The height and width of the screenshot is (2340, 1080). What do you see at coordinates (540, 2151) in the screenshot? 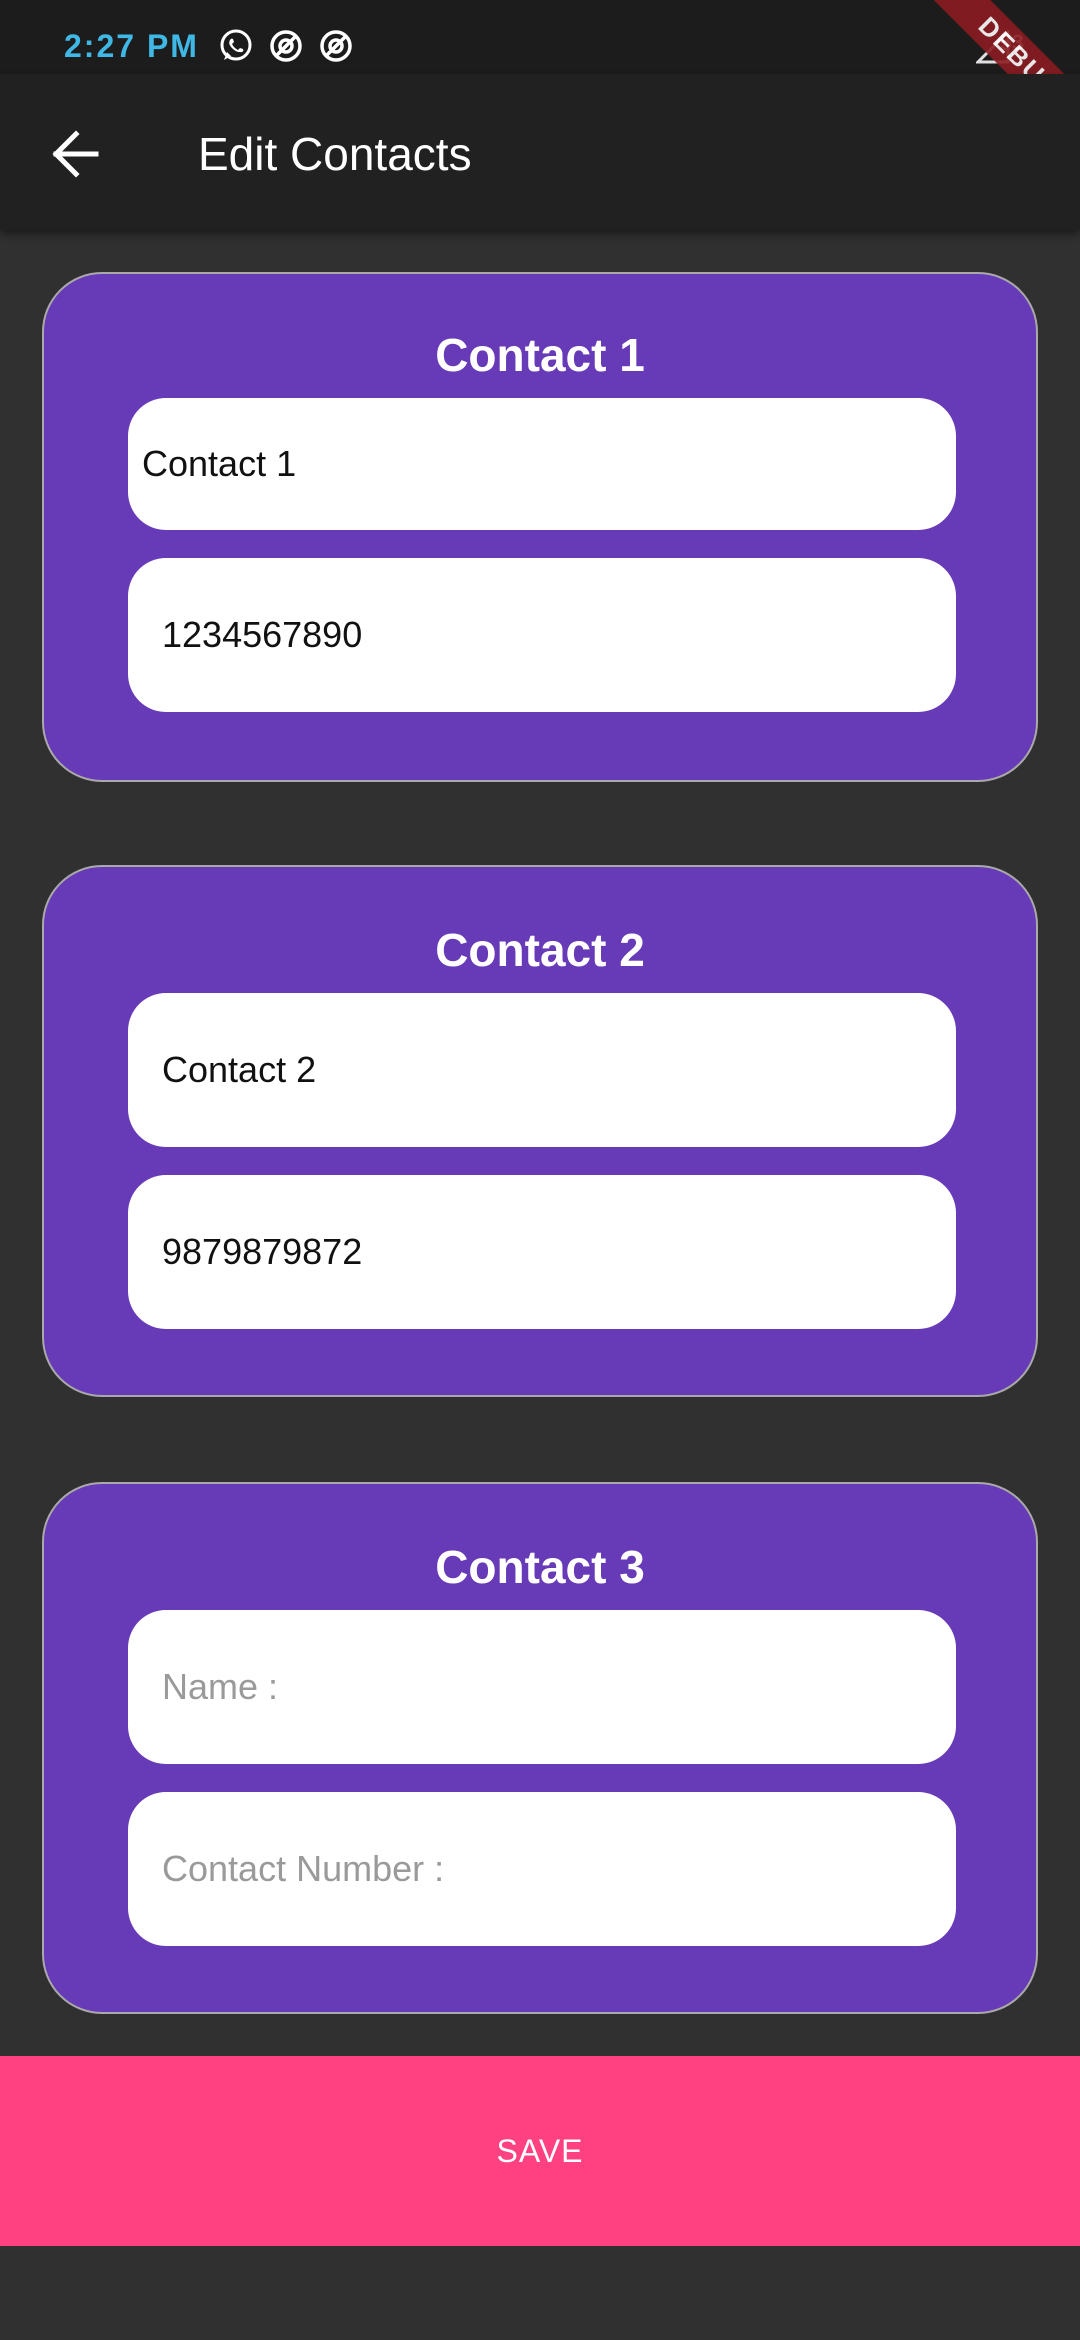
I see `save-button: SAVE` at bounding box center [540, 2151].